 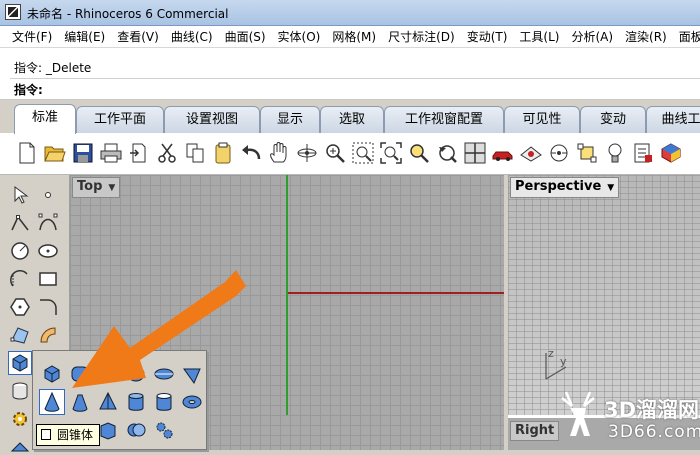 What do you see at coordinates (671, 153) in the screenshot?
I see `display-mode-icon` at bounding box center [671, 153].